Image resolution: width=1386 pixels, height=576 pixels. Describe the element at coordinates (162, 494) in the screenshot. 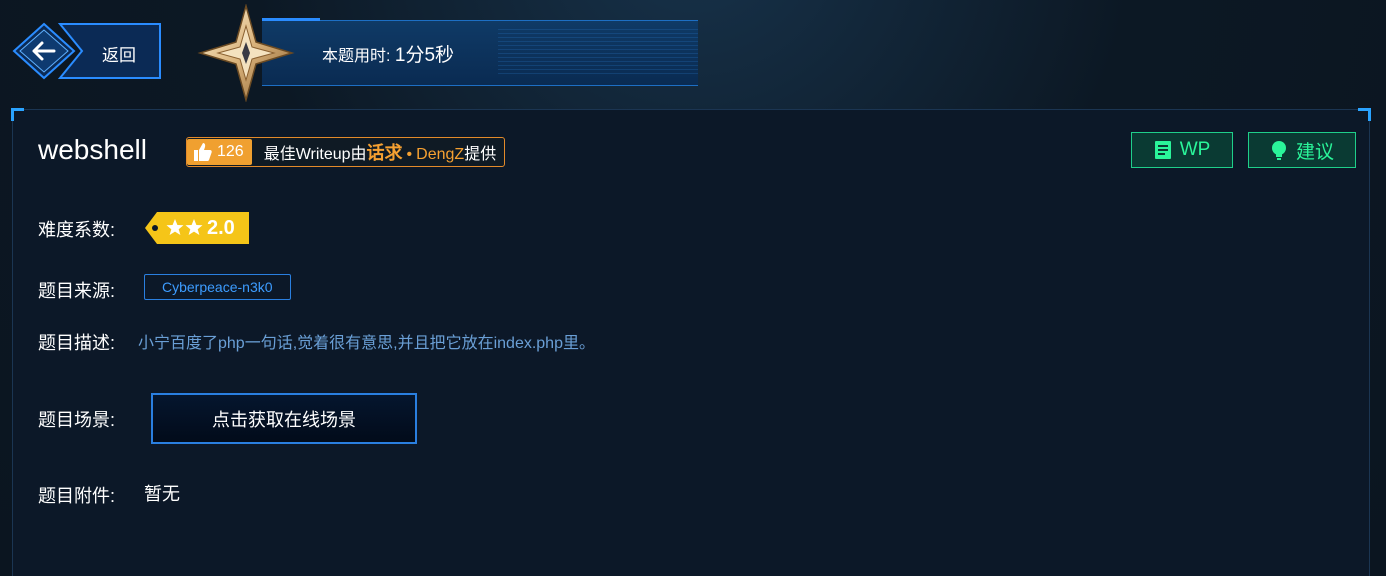

I see `attachment-value: 暂无` at that location.